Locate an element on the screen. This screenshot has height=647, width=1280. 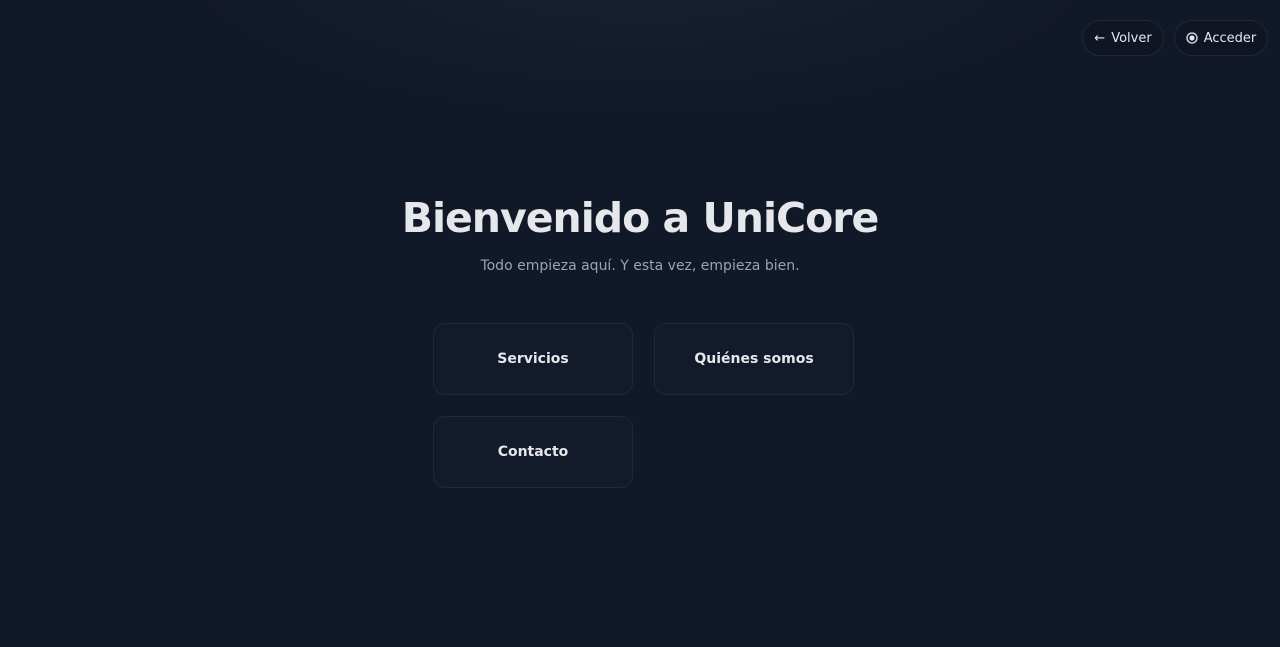
back-button: ← Volver is located at coordinates (1123, 38).